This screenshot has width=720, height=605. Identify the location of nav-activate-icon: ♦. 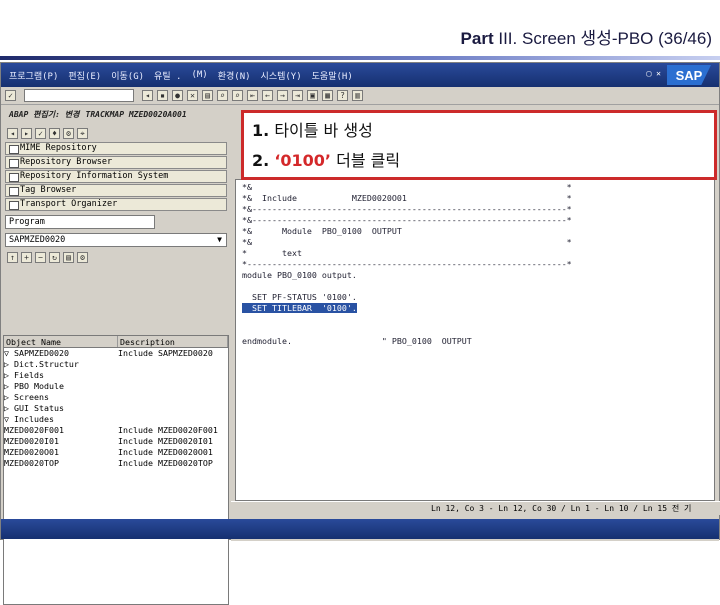
(54, 133).